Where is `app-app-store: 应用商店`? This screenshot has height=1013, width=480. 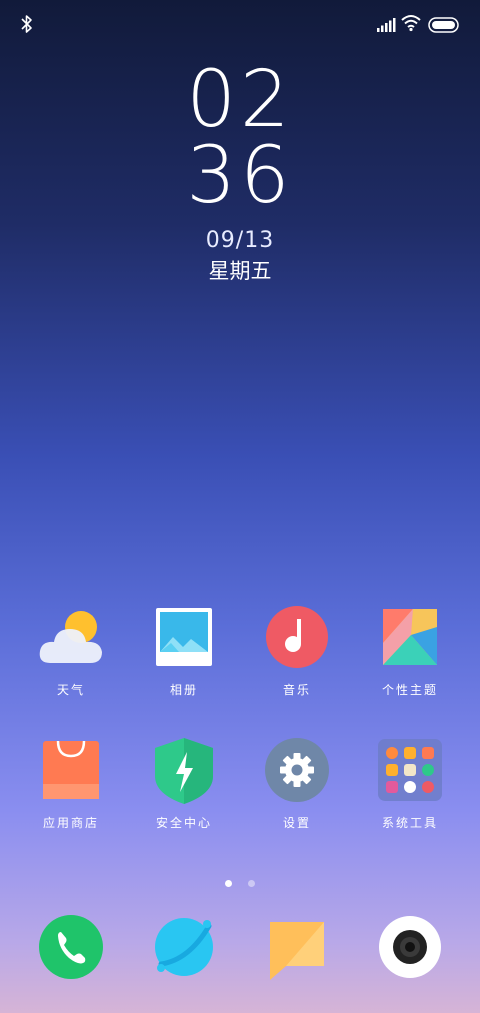 app-app-store: 应用商店 is located at coordinates (71, 784).